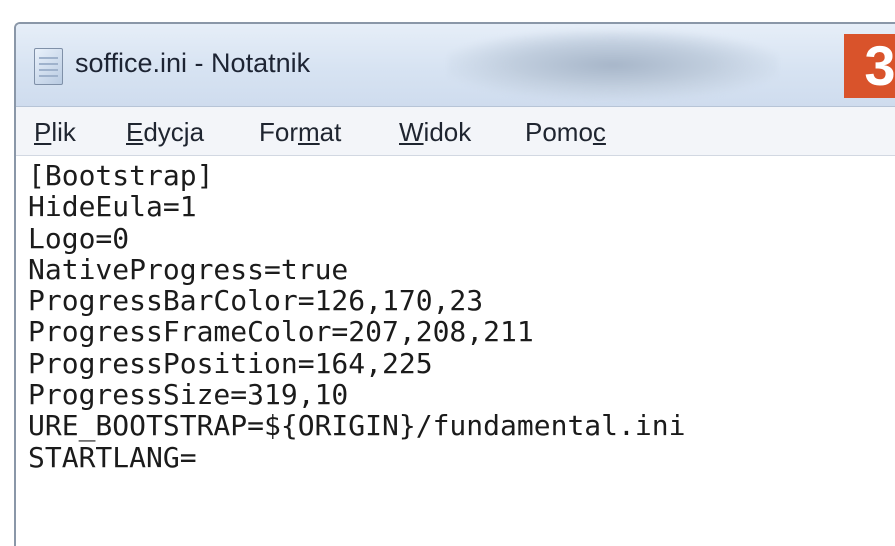  I want to click on notepad-file-icon, so click(48, 66).